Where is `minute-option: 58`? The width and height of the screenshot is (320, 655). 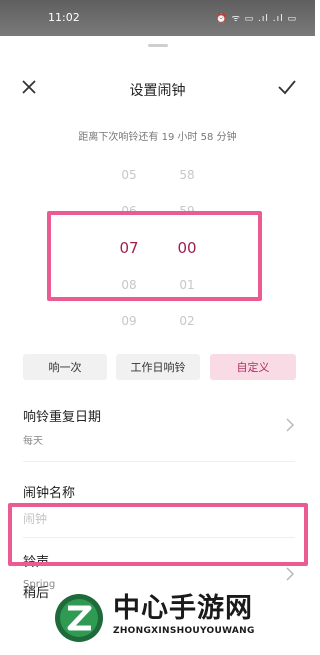 minute-option: 58 is located at coordinates (187, 175).